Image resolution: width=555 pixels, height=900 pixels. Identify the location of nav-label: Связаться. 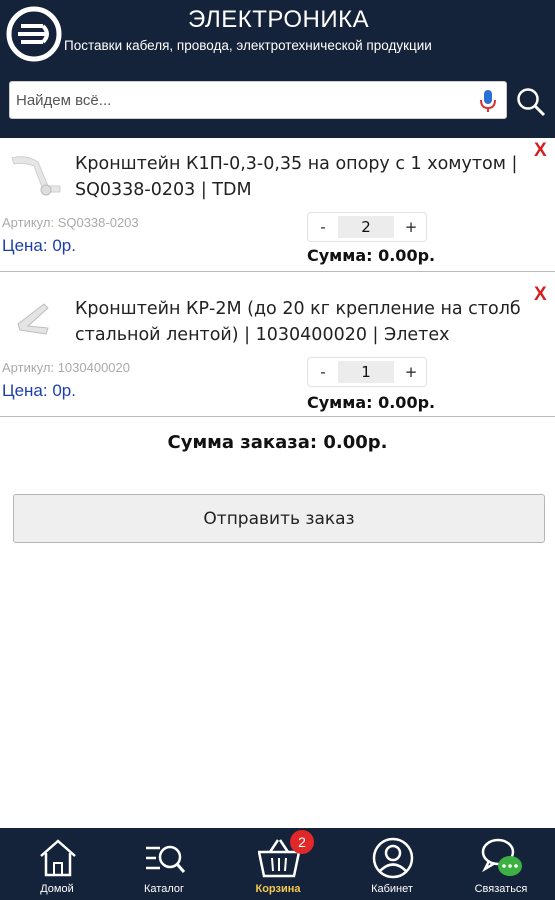
(501, 889).